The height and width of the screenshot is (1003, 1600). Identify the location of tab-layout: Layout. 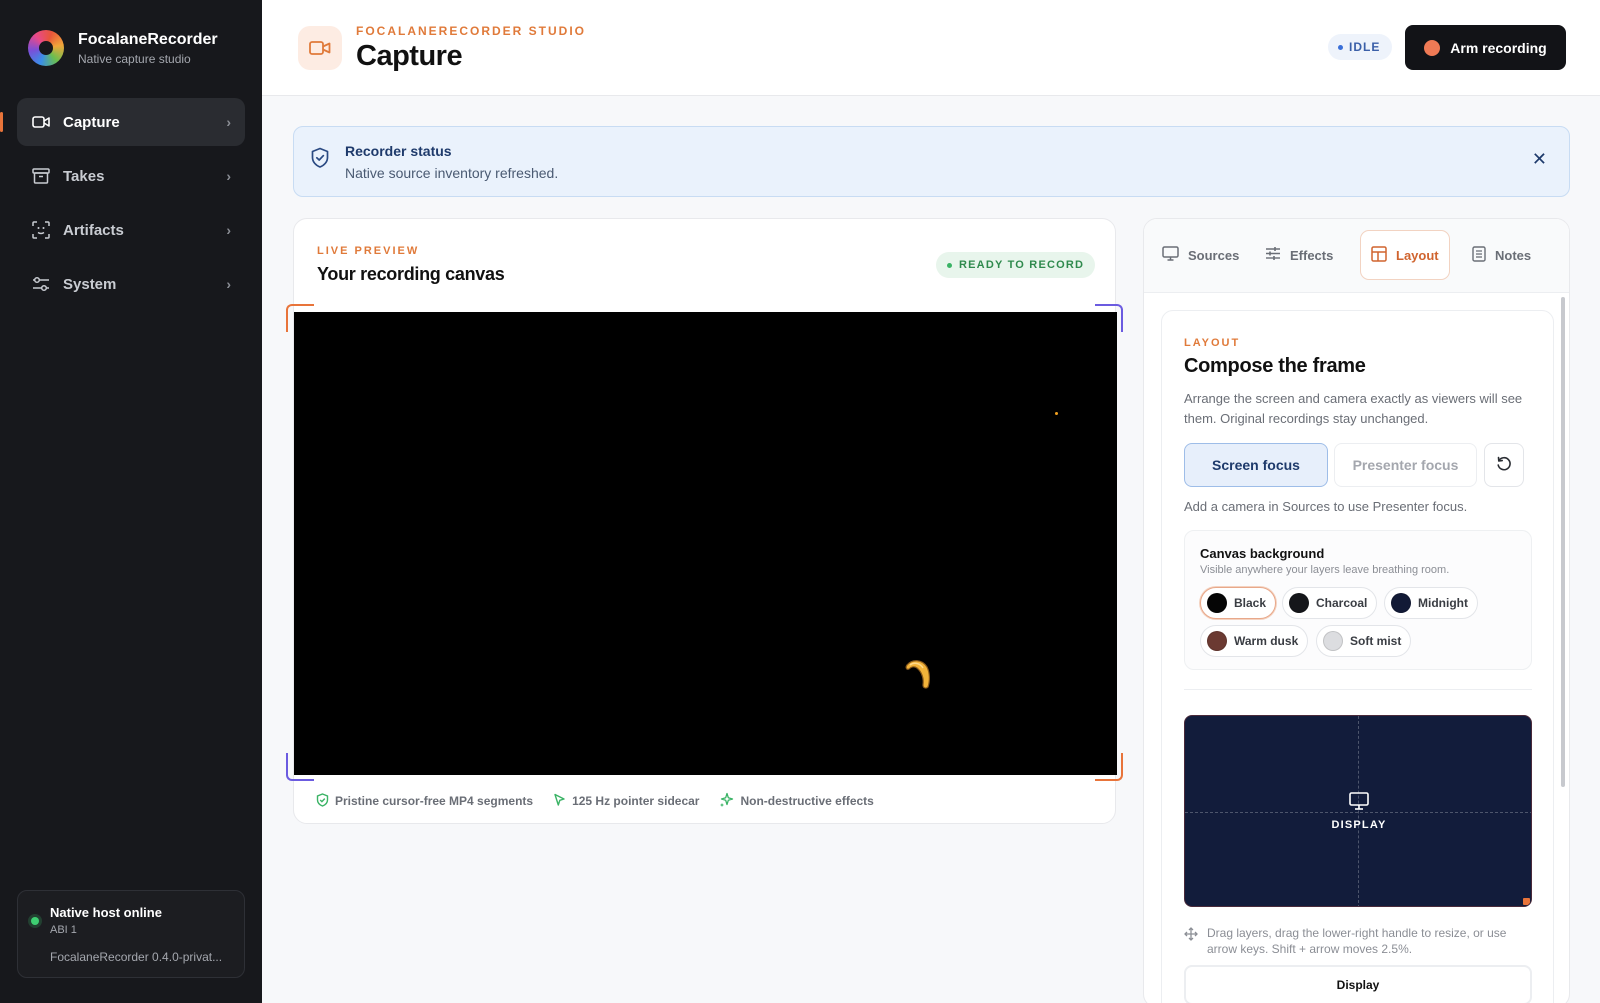
(1405, 255).